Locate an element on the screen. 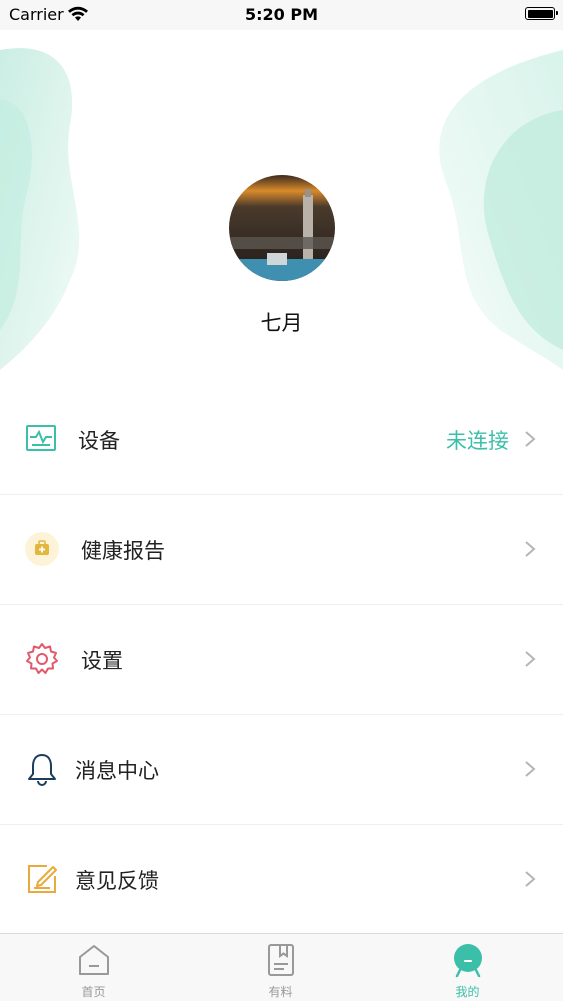 The height and width of the screenshot is (1001, 563). tab-bar: 首页 有料 我的 is located at coordinates (281, 967).